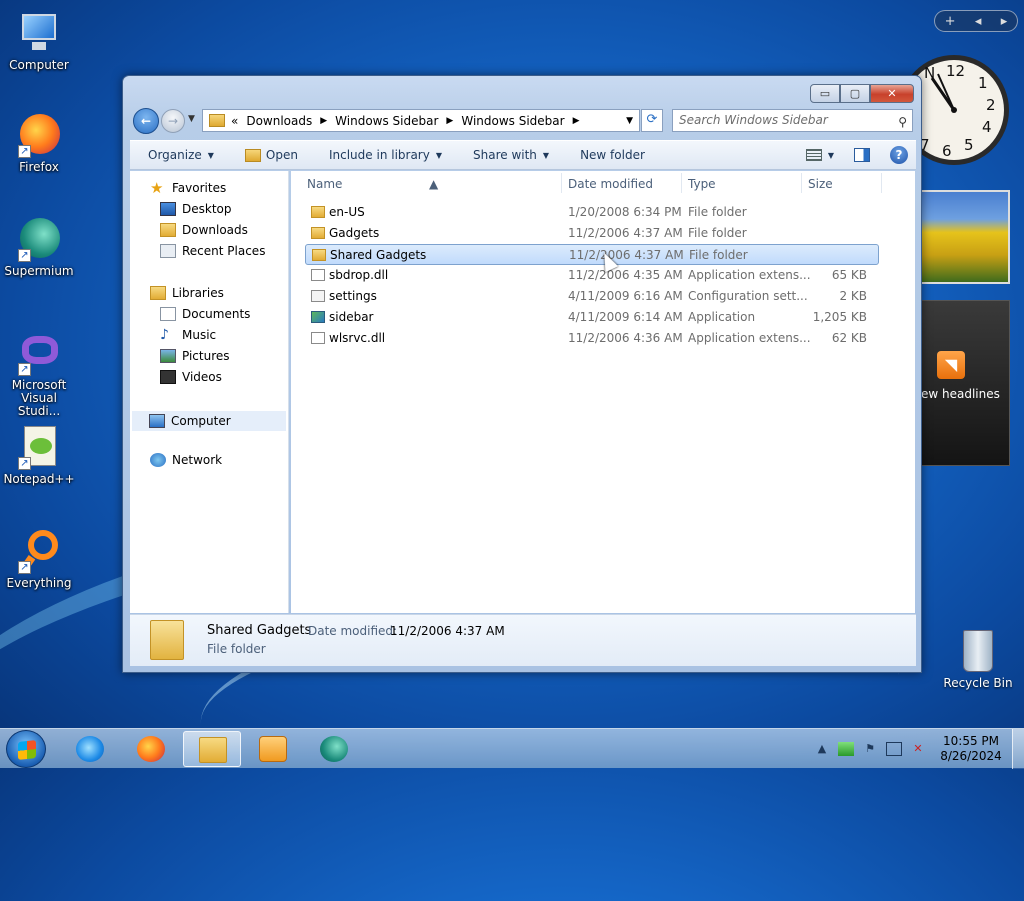  I want to click on include-in-library-label: Include in library, so click(379, 155).